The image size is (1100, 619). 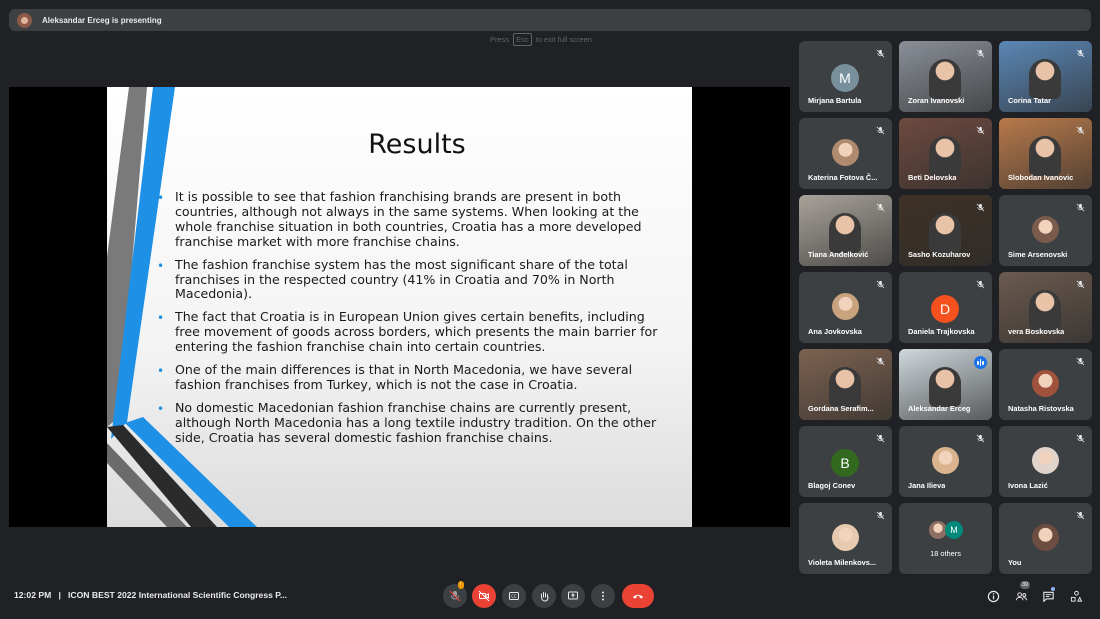 I want to click on chat-icon, so click(x=1048, y=596).